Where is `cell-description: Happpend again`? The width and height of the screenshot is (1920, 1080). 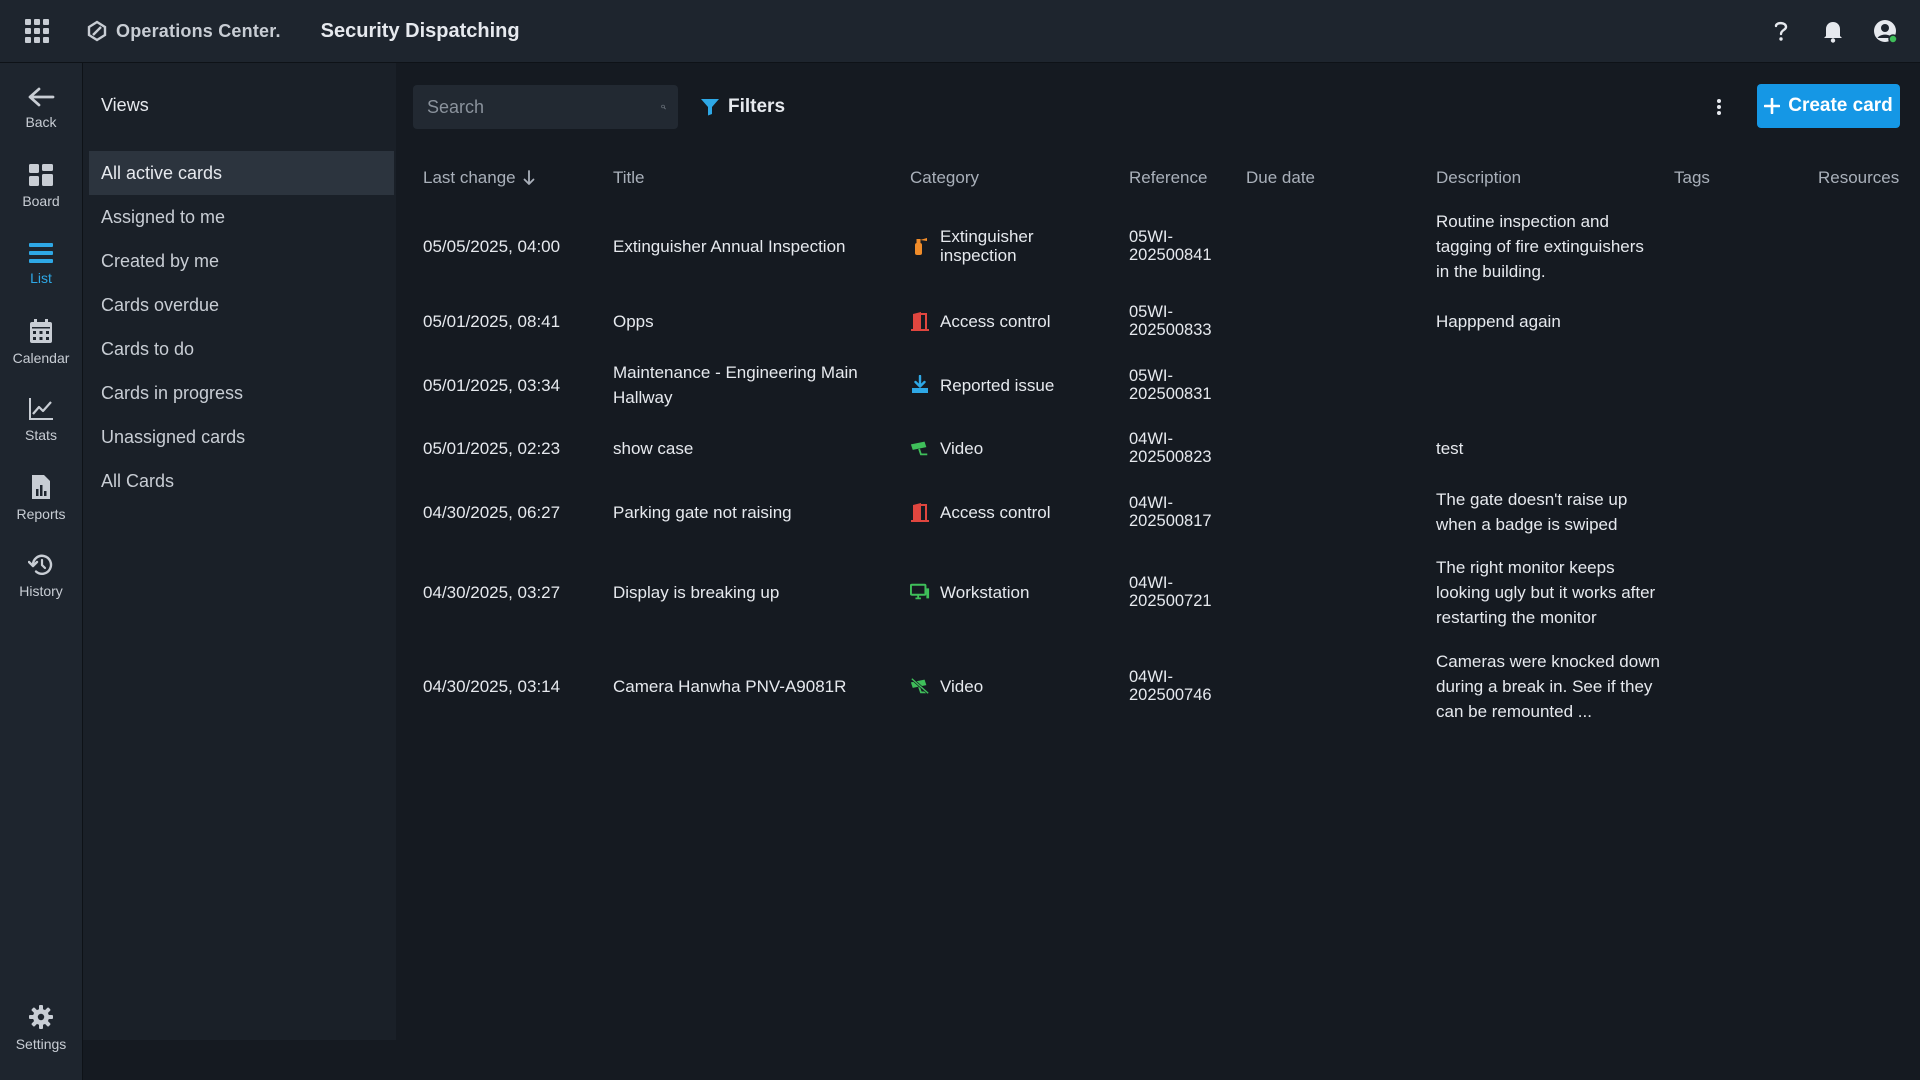
cell-description: Happpend again is located at coordinates (1498, 321).